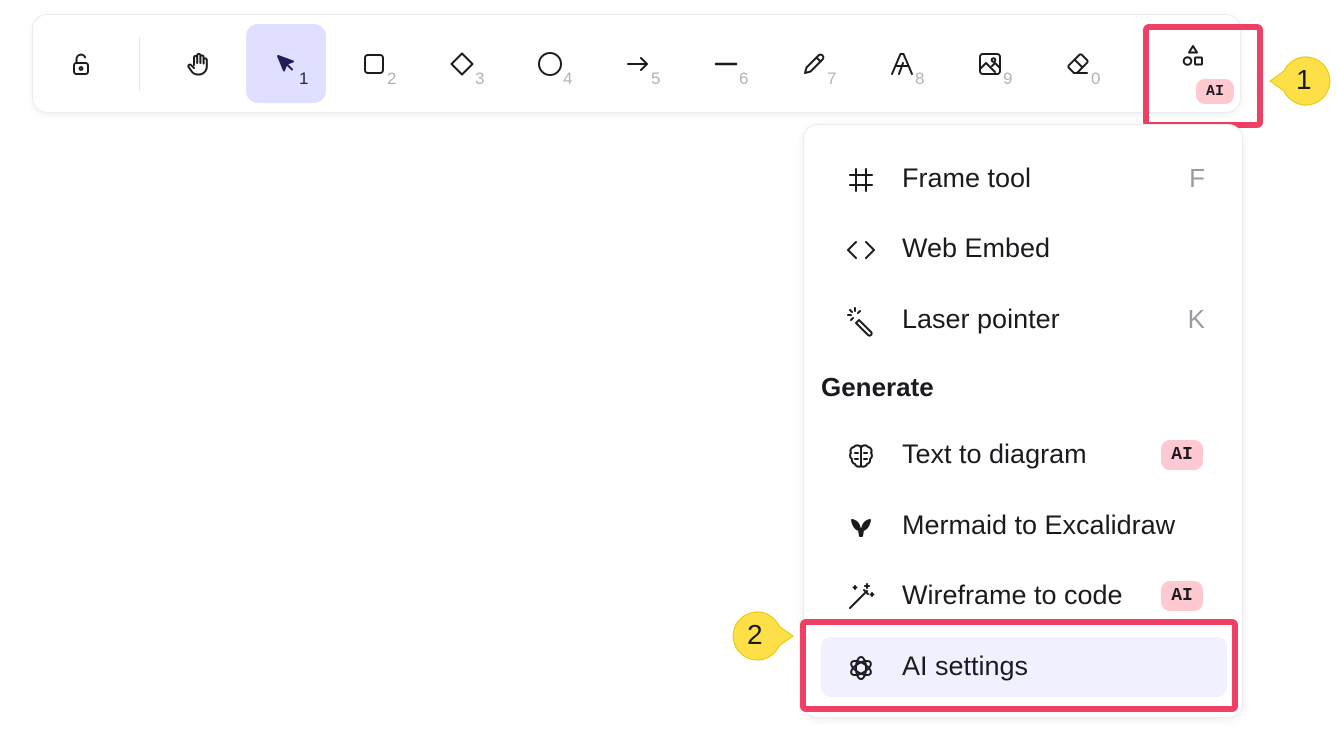 The height and width of the screenshot is (752, 1336). Describe the element at coordinates (656, 78) in the screenshot. I see `tool-shortcut: 5` at that location.